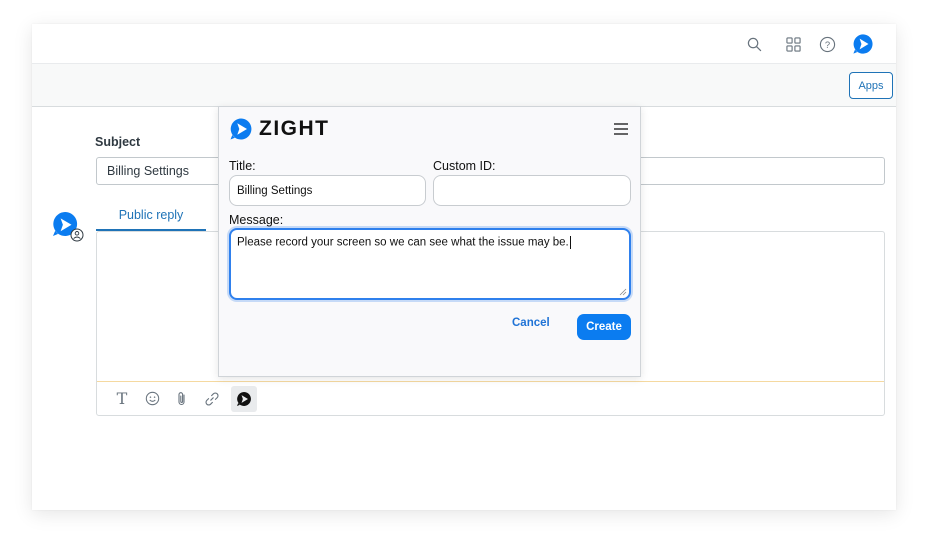 The width and height of the screenshot is (929, 550). I want to click on message-label: Message:, so click(256, 220).